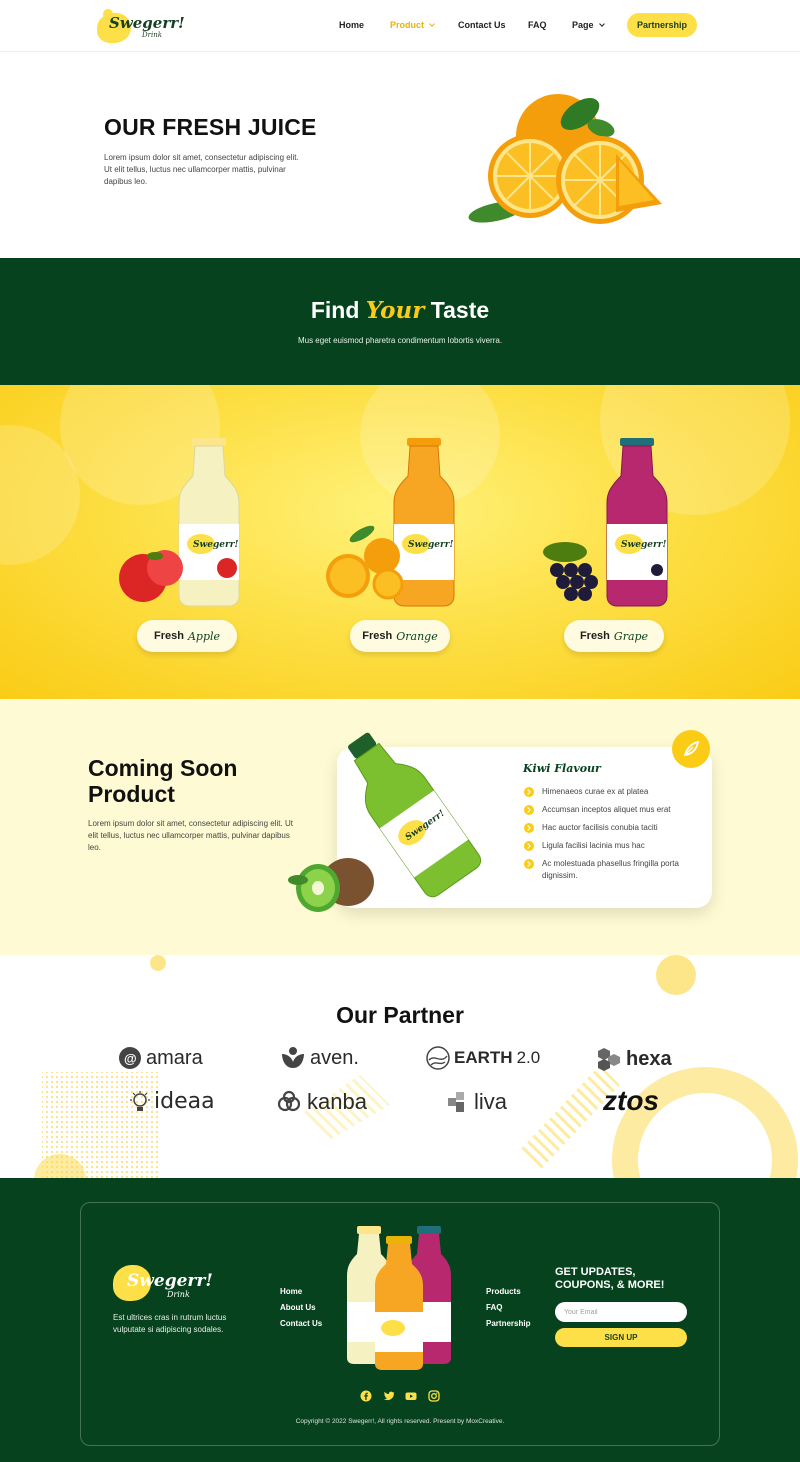 Image resolution: width=800 pixels, height=1462 pixels. What do you see at coordinates (293, 1057) in the screenshot?
I see `aven-icon` at bounding box center [293, 1057].